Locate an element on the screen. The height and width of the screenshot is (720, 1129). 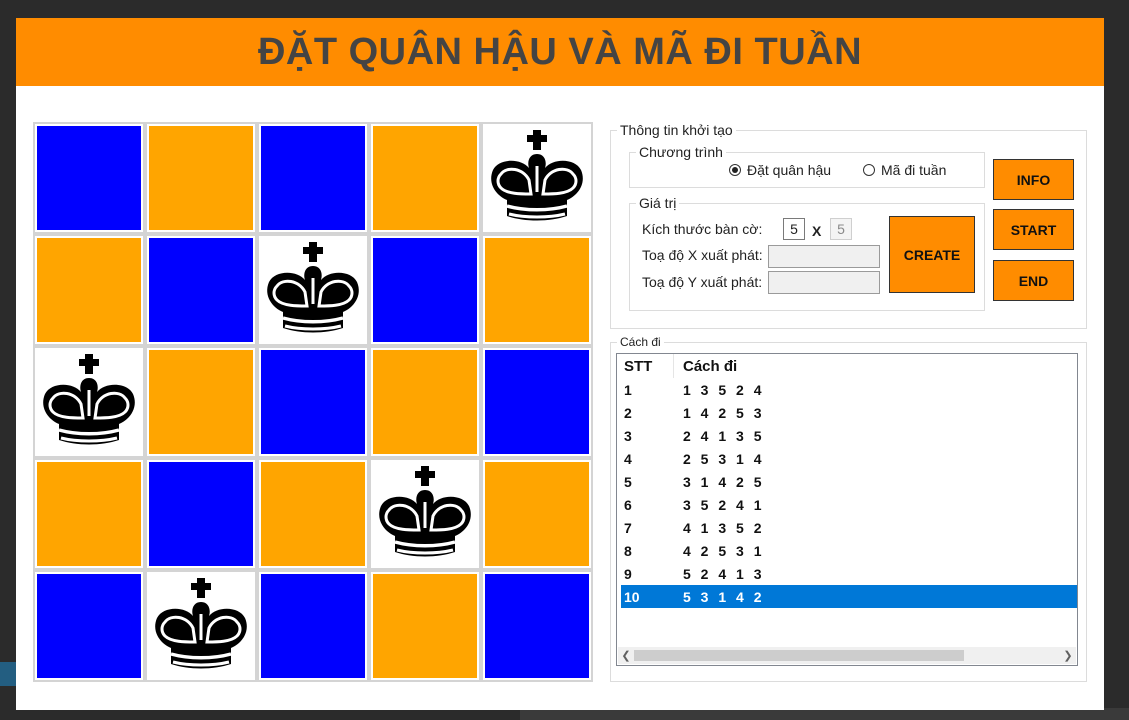
radio-queens: Đặt quân hậu is located at coordinates (780, 170).